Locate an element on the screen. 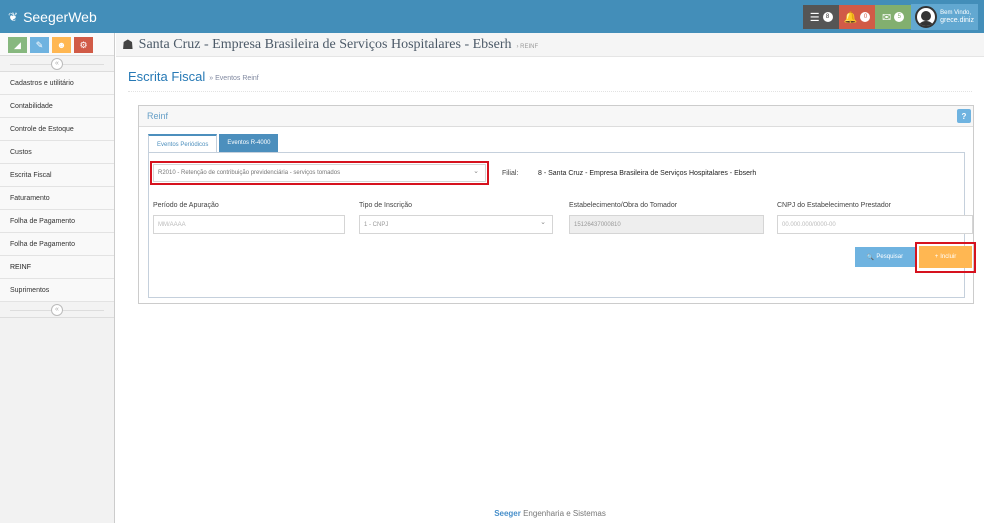 This screenshot has width=984, height=523. user-info: Bem Vindo, grece.diniz is located at coordinates (957, 17).